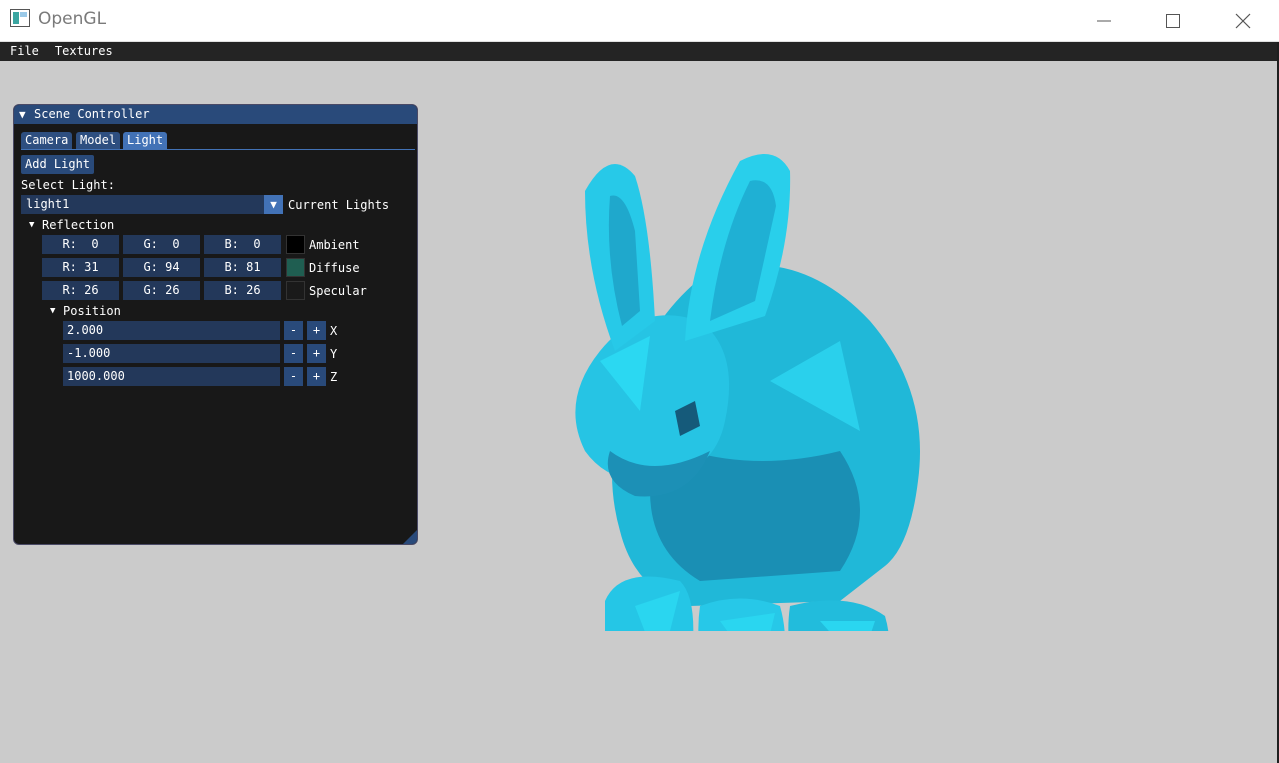 Image resolution: width=1279 pixels, height=763 pixels. Describe the element at coordinates (23, 51) in the screenshot. I see `menu-file: File` at that location.